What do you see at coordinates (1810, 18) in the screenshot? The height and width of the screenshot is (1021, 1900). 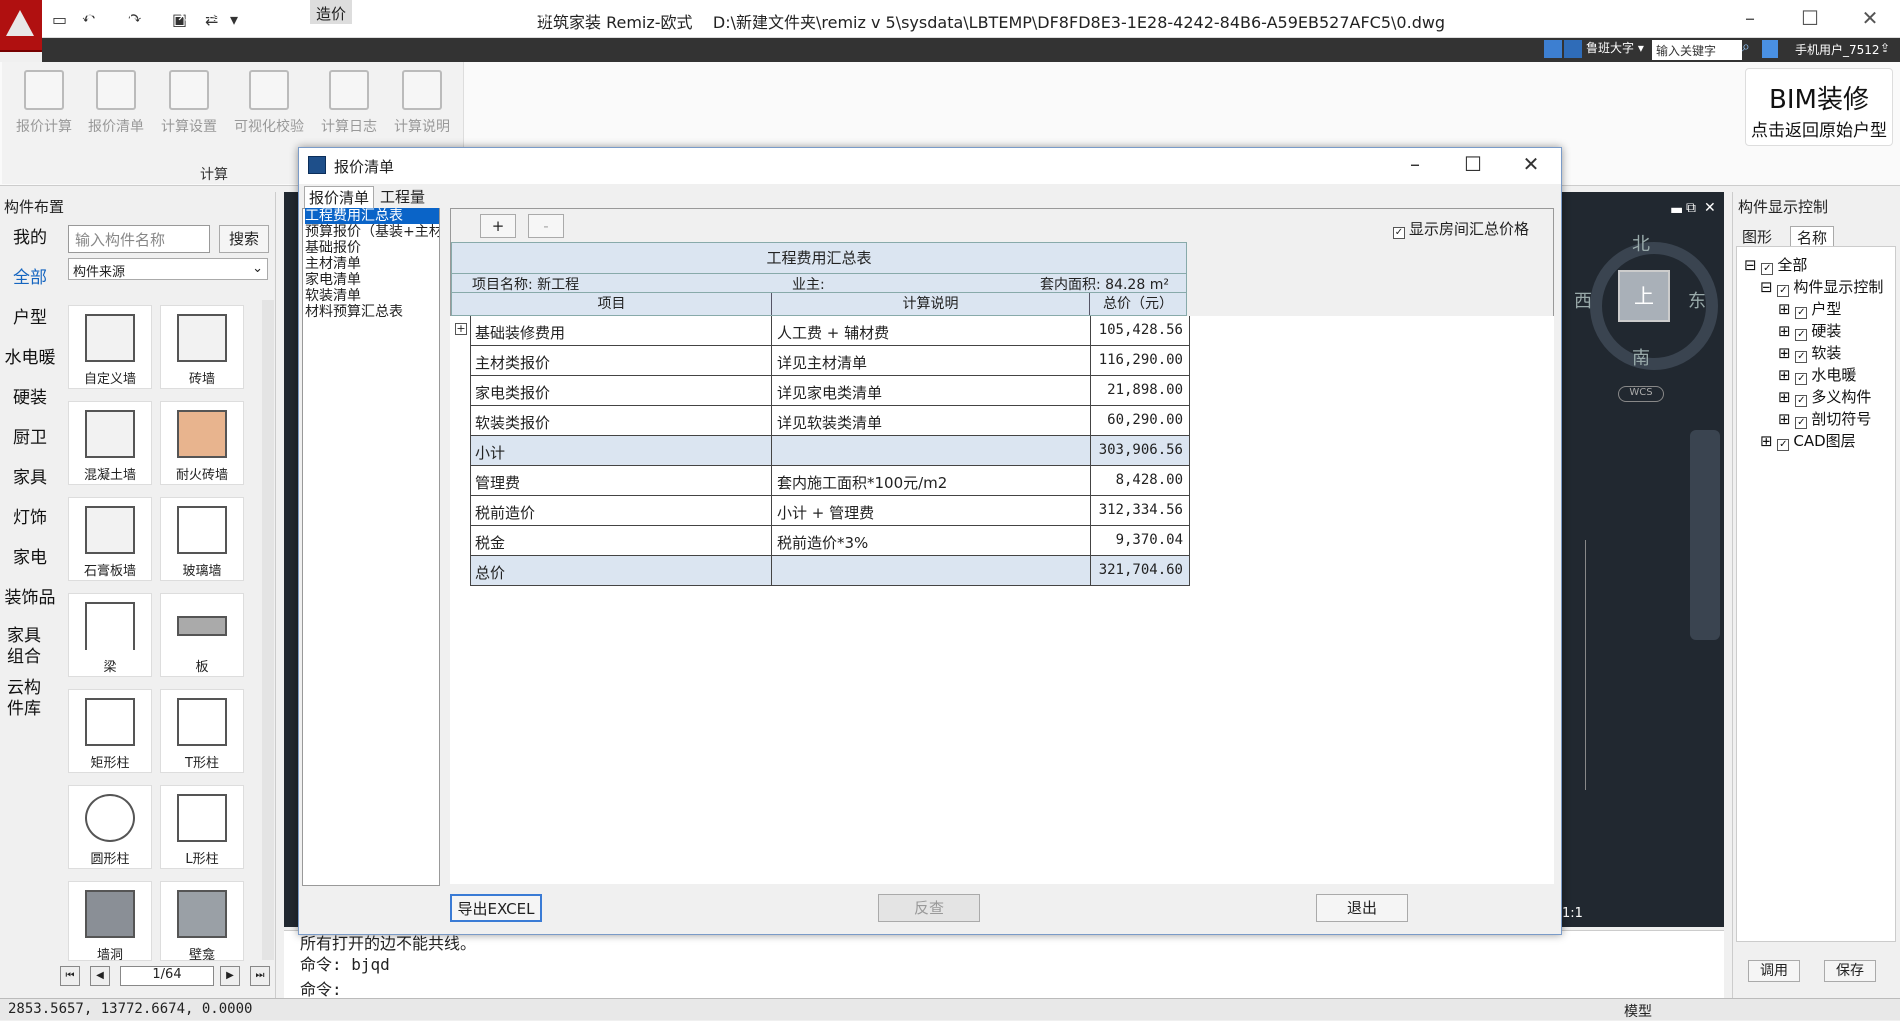 I see `maximize-button: ☐` at bounding box center [1810, 18].